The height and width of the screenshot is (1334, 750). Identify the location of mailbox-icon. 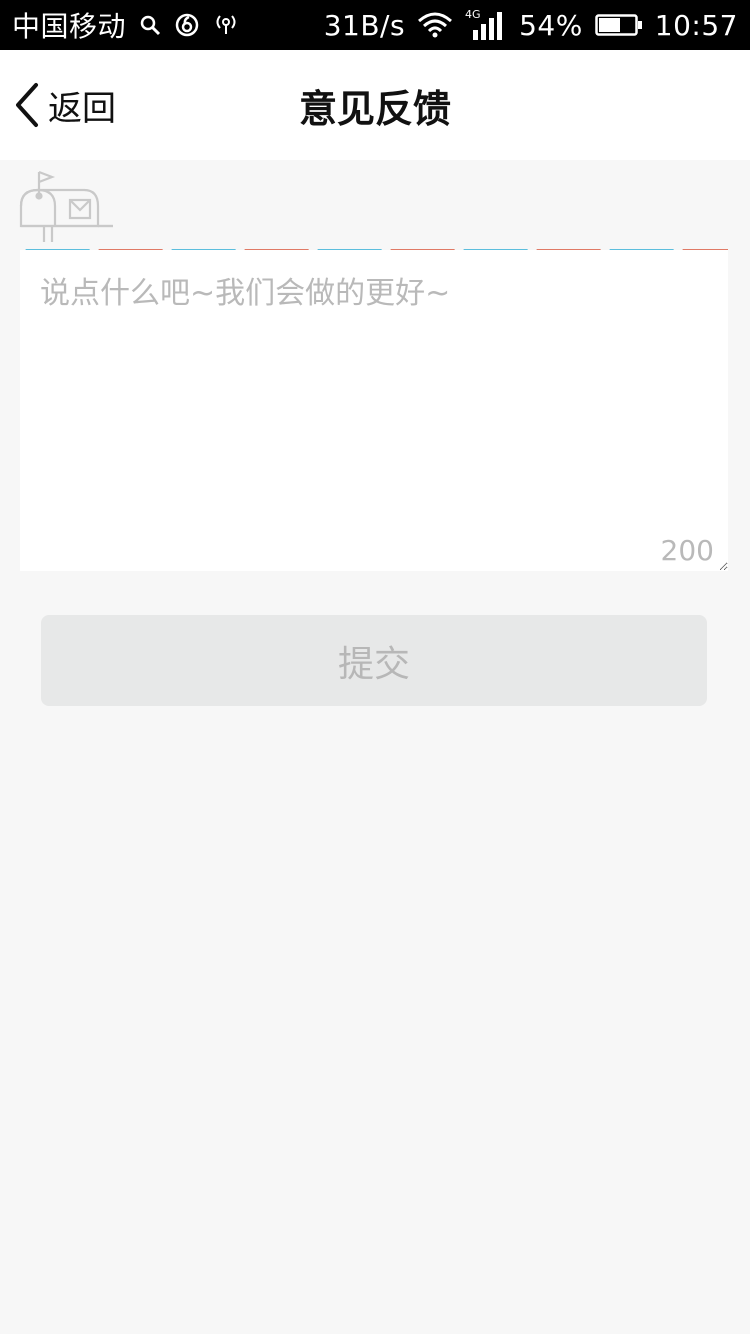
(68, 208).